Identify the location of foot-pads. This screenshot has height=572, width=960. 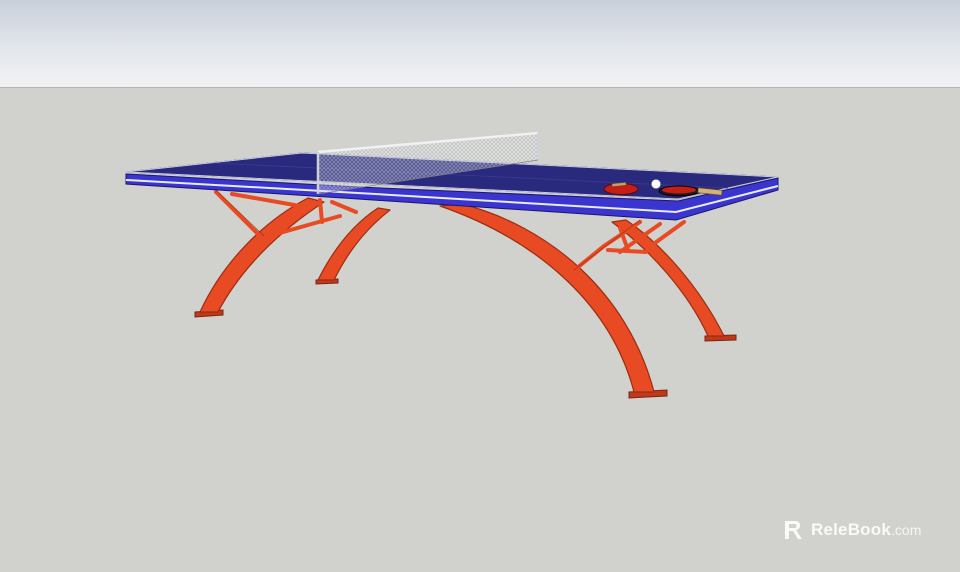
(465, 338).